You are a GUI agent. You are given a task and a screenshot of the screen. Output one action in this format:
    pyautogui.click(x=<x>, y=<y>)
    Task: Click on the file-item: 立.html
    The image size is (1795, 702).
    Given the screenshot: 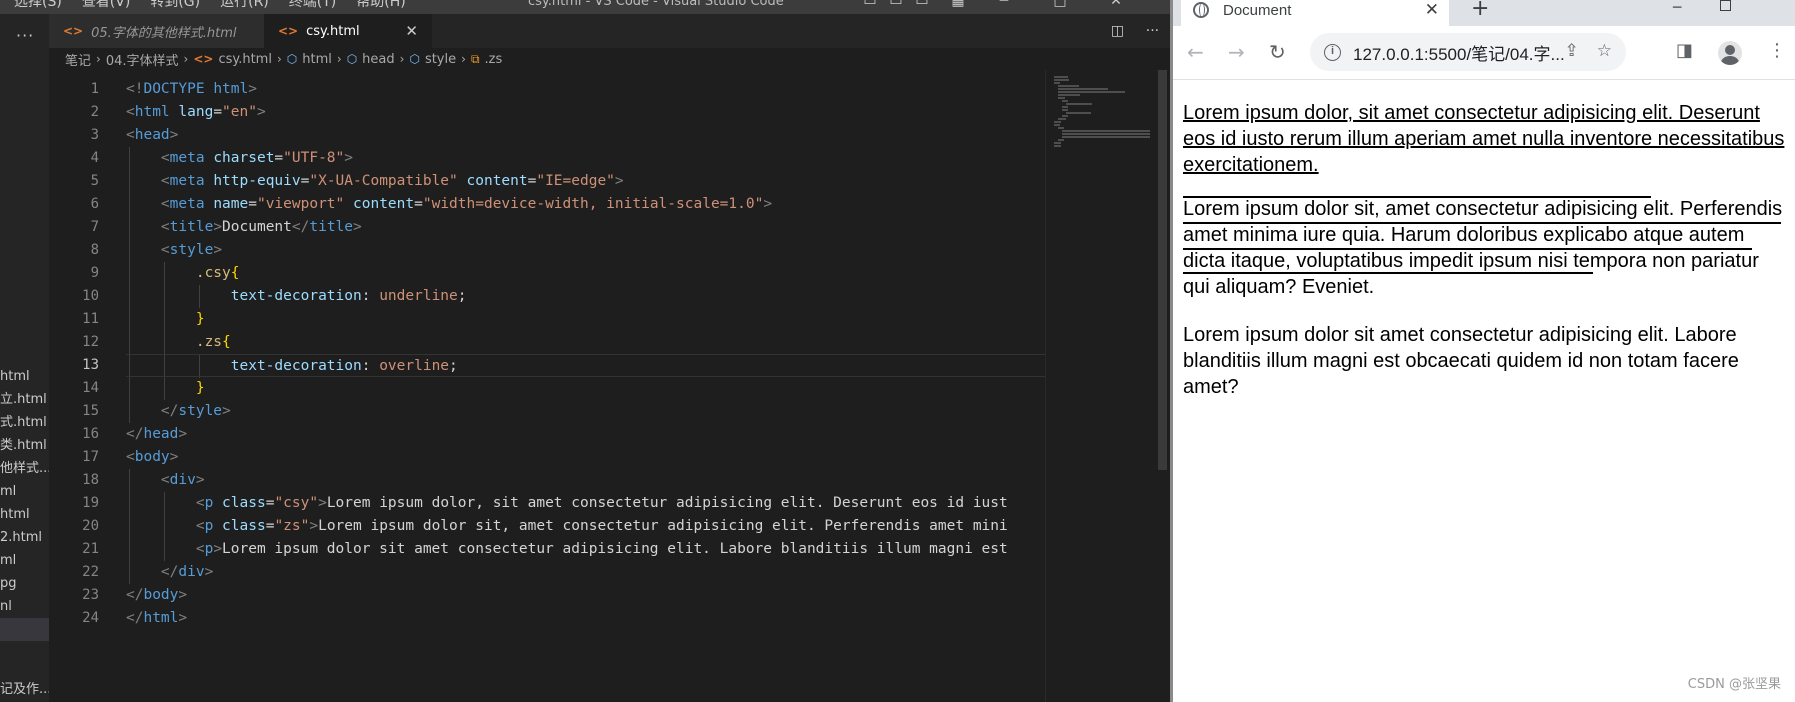 What is the action you would take?
    pyautogui.click(x=24, y=399)
    